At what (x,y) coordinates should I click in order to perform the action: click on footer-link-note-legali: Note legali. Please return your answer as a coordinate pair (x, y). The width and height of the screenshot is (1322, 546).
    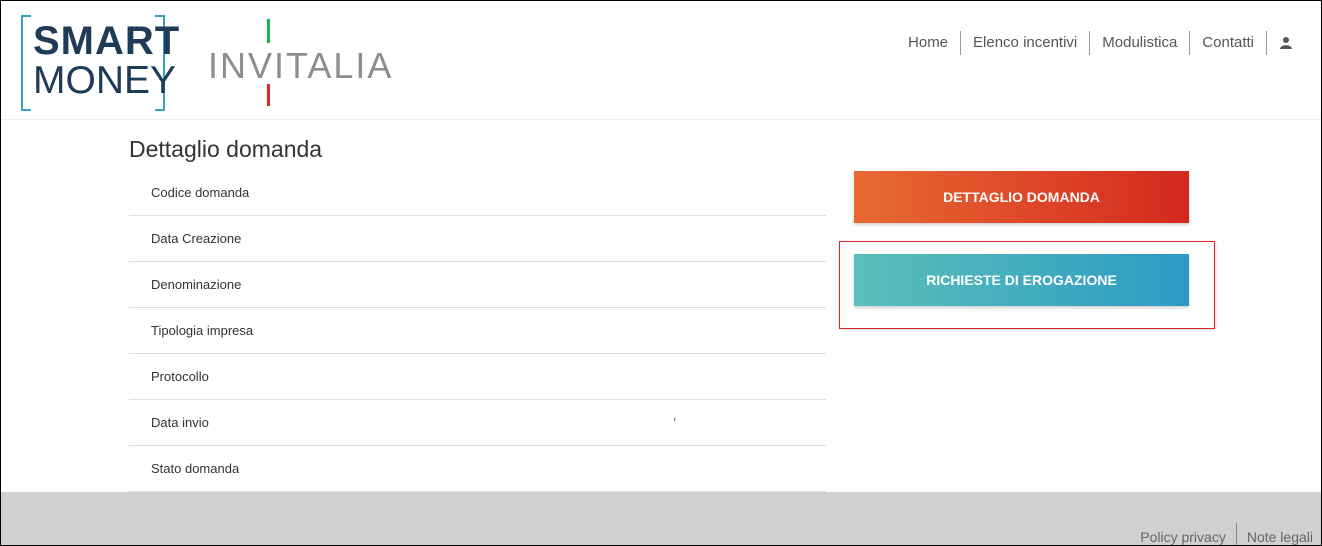
    Looking at the image, I should click on (1279, 536).